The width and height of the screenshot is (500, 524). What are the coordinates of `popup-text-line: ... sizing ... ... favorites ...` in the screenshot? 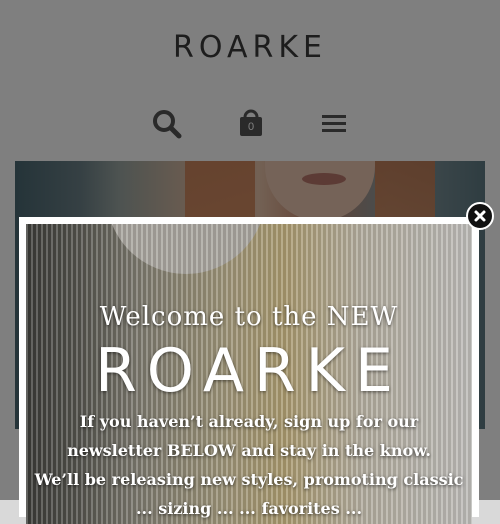 It's located at (249, 508).